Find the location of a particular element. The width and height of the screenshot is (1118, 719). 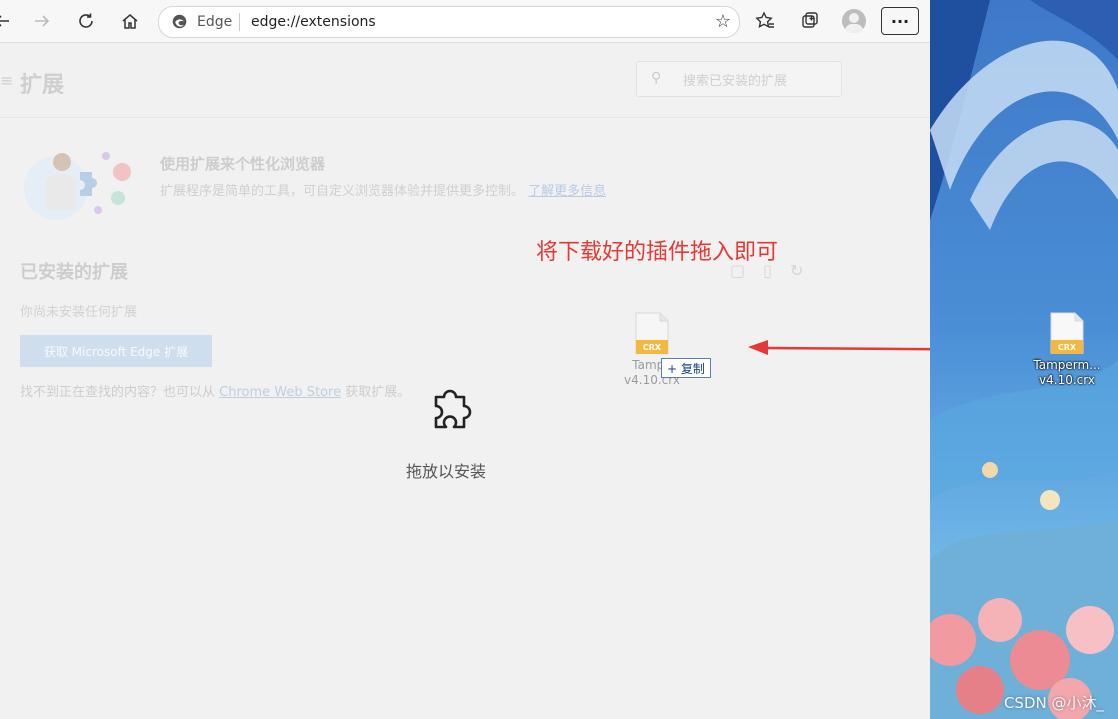

forward-arrow-icon is located at coordinates (42, 21).